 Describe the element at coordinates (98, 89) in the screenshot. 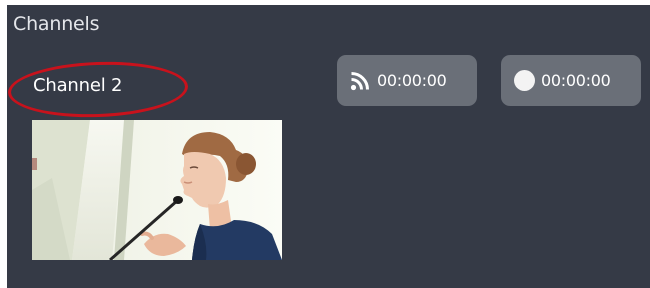

I see `highlight-annotation` at that location.